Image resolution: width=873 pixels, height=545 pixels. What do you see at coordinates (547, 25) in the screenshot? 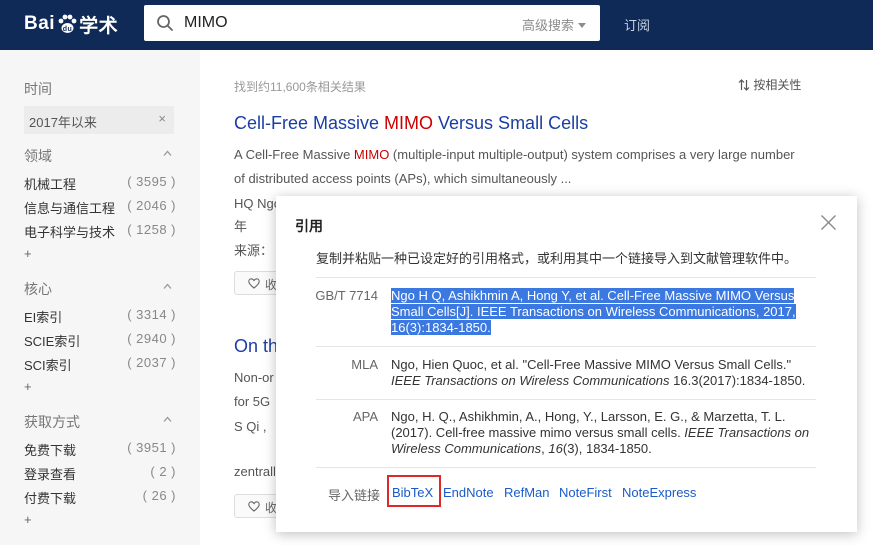
I see `advanced-search-label: 高级搜索` at bounding box center [547, 25].